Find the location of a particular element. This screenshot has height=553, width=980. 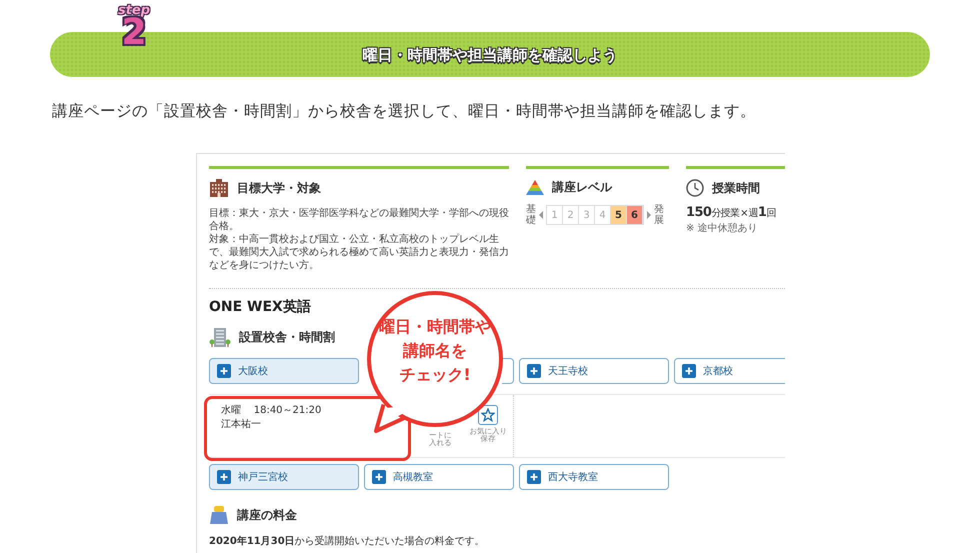

level-step: 5 is located at coordinates (619, 215).